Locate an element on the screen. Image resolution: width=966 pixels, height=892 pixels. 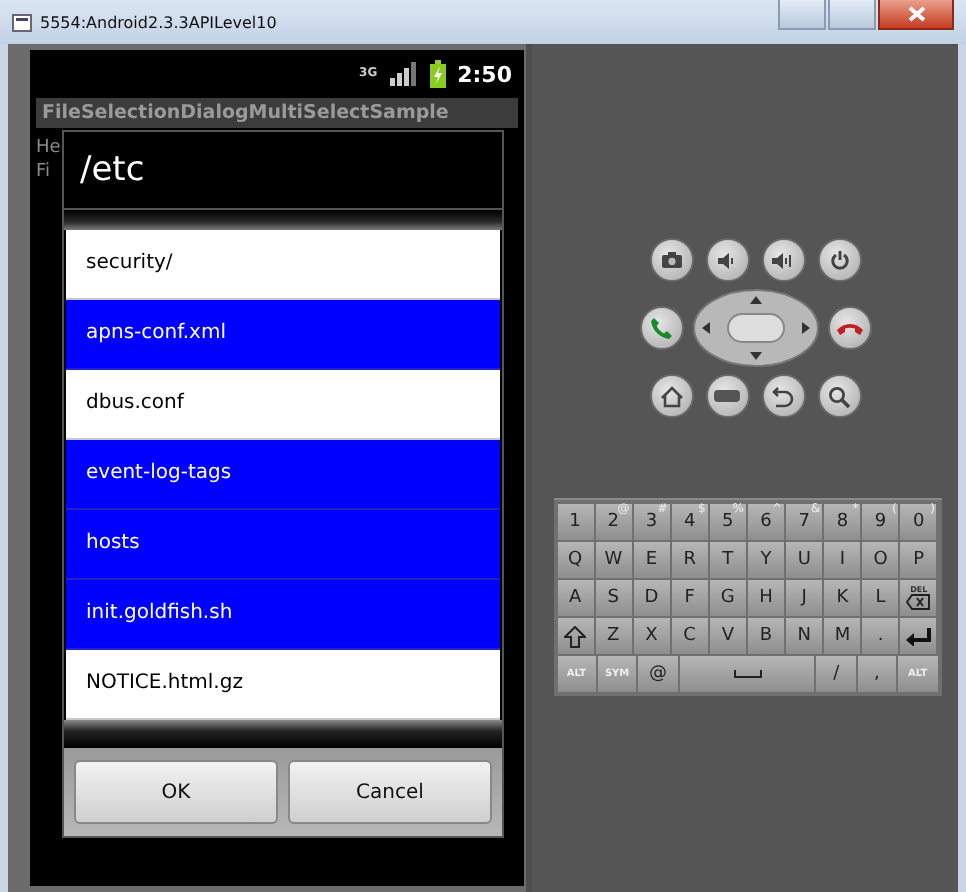
close-button is located at coordinates (916, 15).